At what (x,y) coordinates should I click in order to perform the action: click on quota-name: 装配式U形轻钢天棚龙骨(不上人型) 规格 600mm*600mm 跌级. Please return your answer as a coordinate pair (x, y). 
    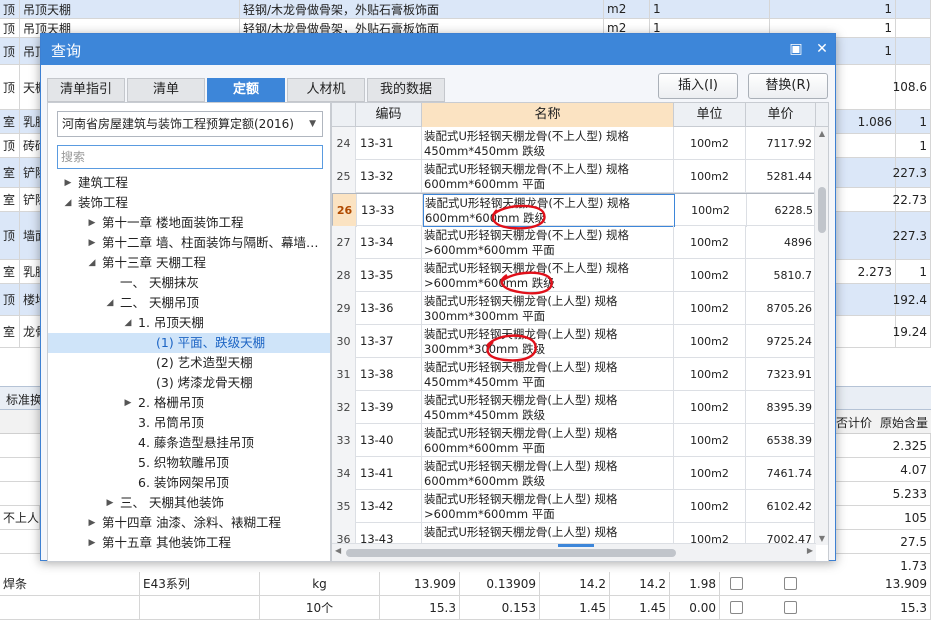
    Looking at the image, I should click on (549, 210).